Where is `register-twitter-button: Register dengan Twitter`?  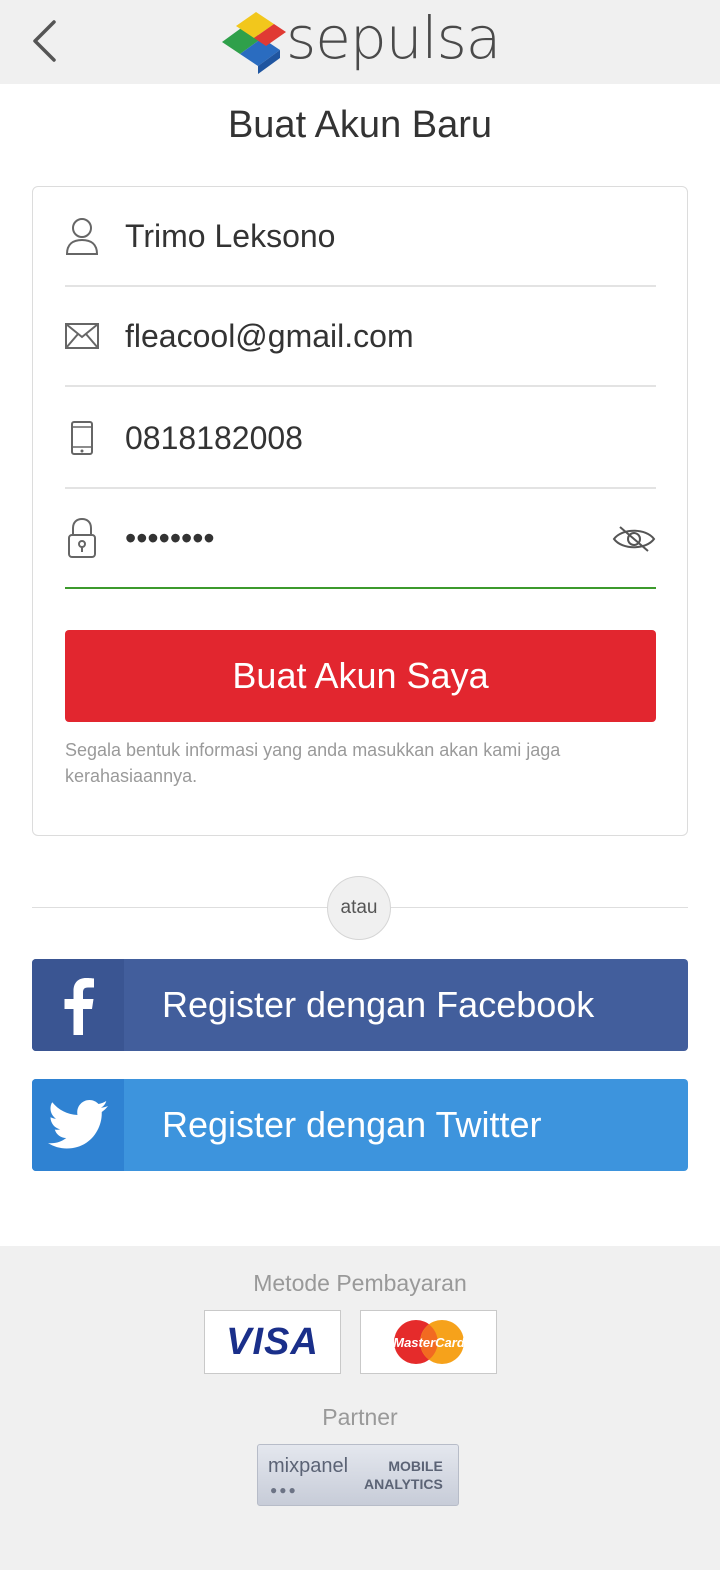
register-twitter-button: Register dengan Twitter is located at coordinates (360, 1125).